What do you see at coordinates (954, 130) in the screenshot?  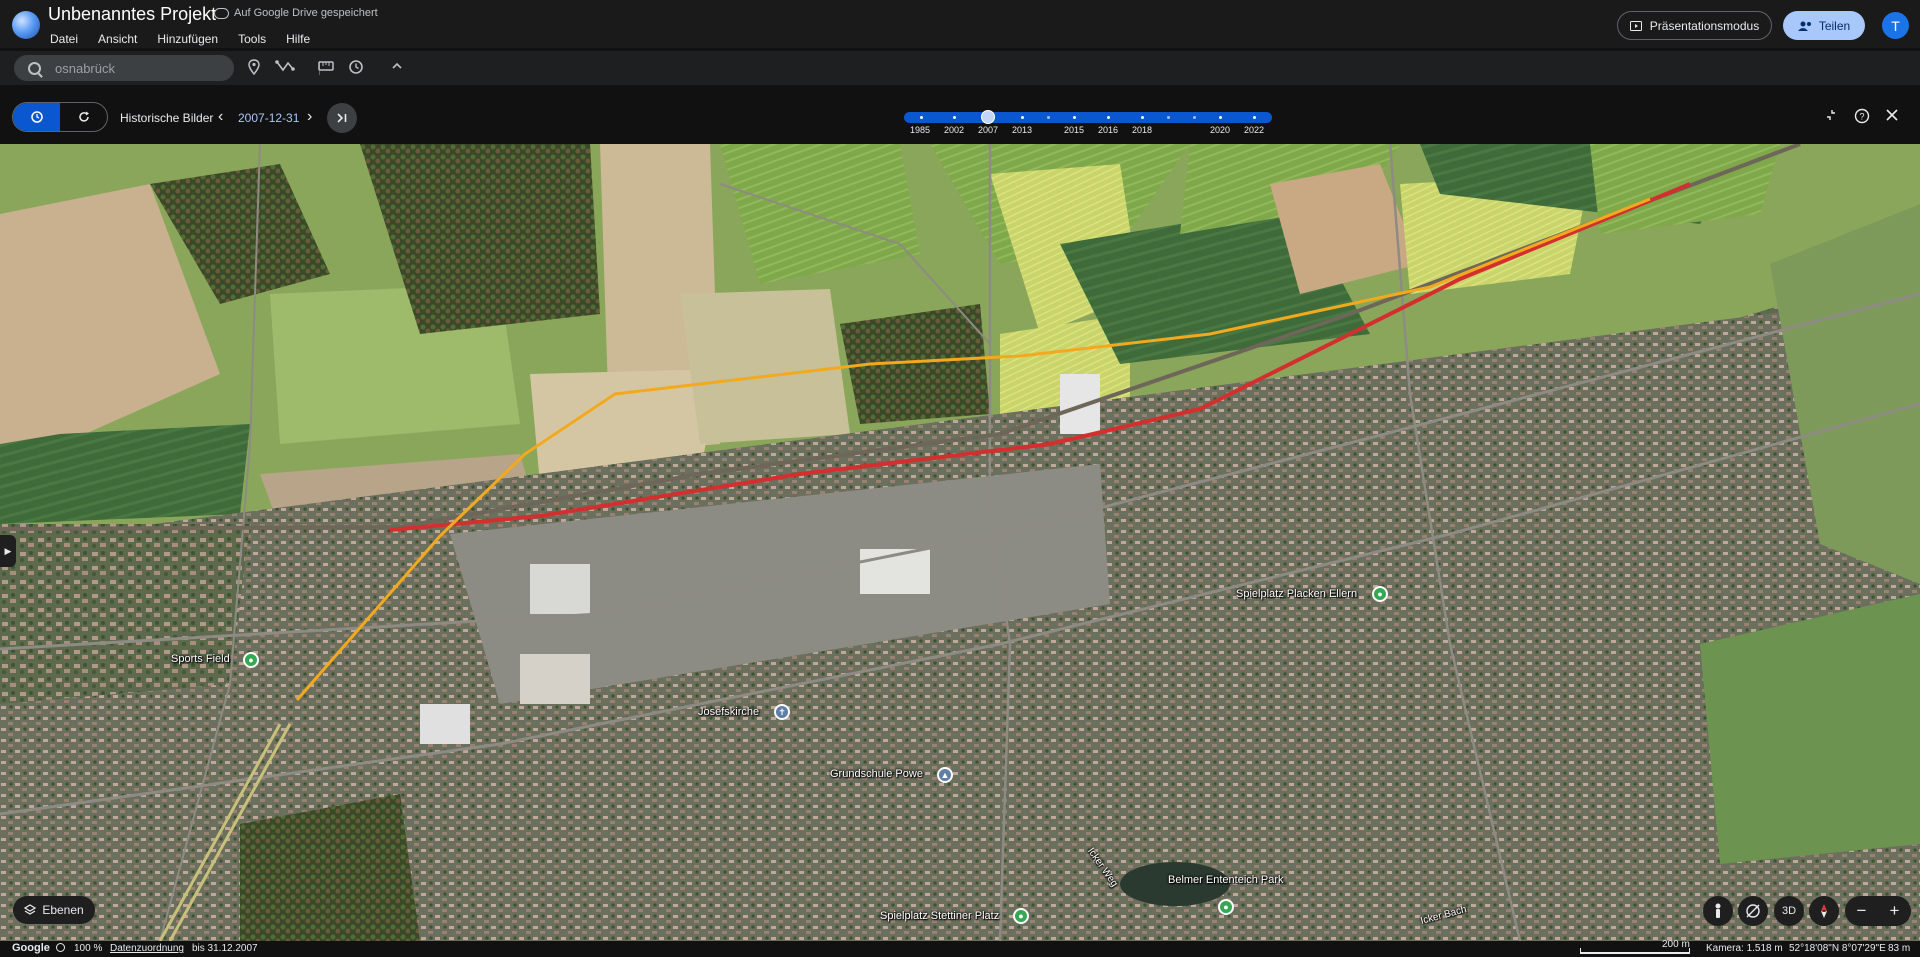 I see `timeline-year-label: 2002` at bounding box center [954, 130].